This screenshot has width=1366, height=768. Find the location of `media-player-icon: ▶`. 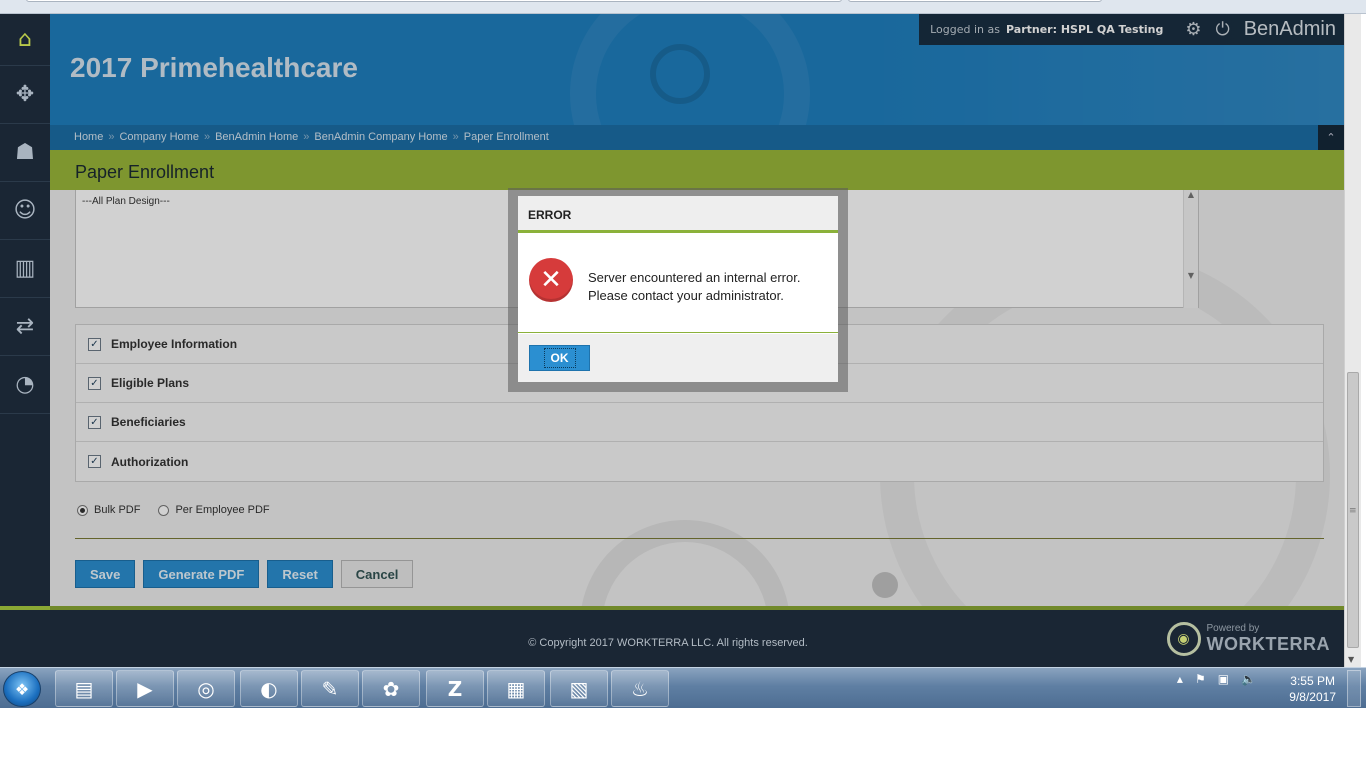

media-player-icon: ▶ is located at coordinates (145, 688).